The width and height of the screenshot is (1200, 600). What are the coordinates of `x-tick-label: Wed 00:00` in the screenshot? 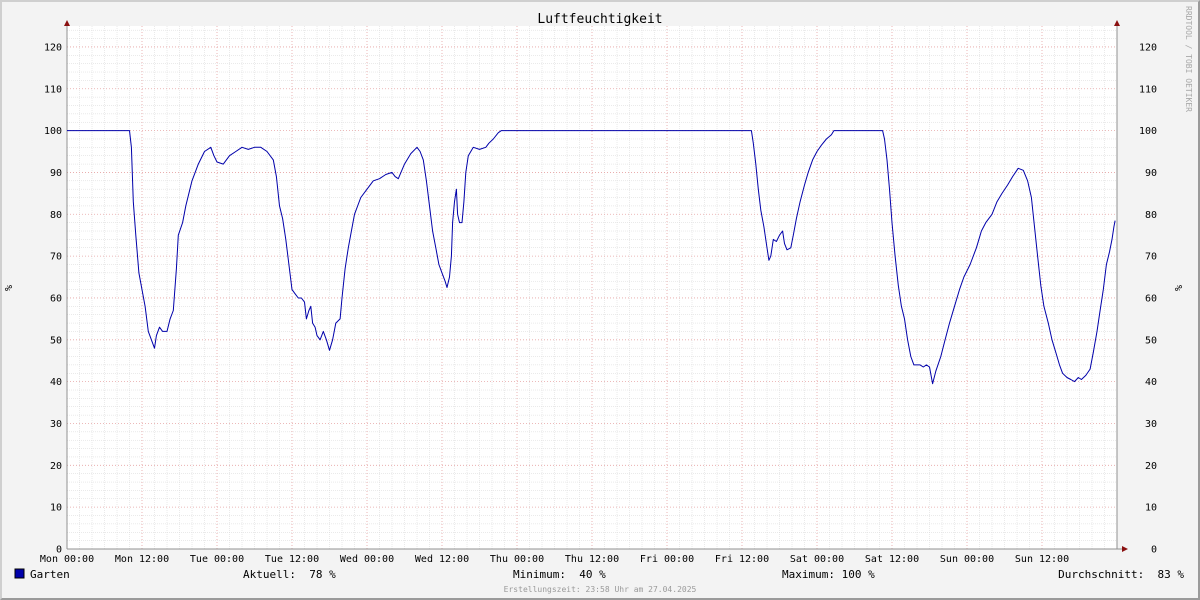 It's located at (367, 559).